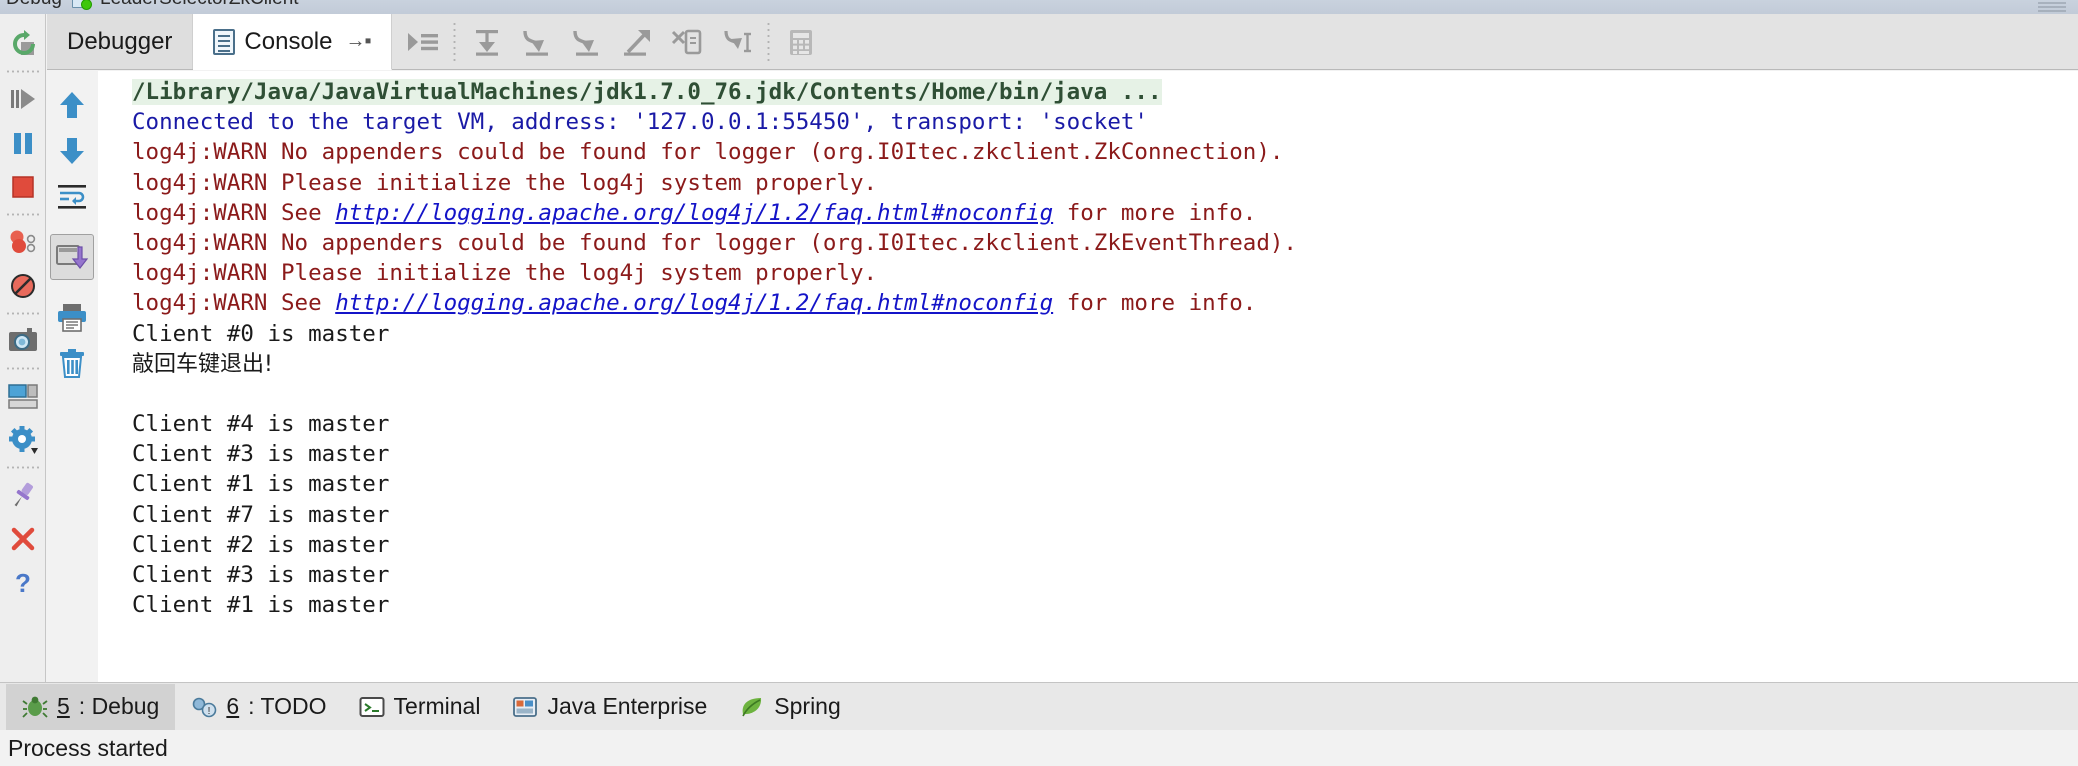 The image size is (2078, 766). I want to click on run-to-cursor-icon, so click(637, 42).